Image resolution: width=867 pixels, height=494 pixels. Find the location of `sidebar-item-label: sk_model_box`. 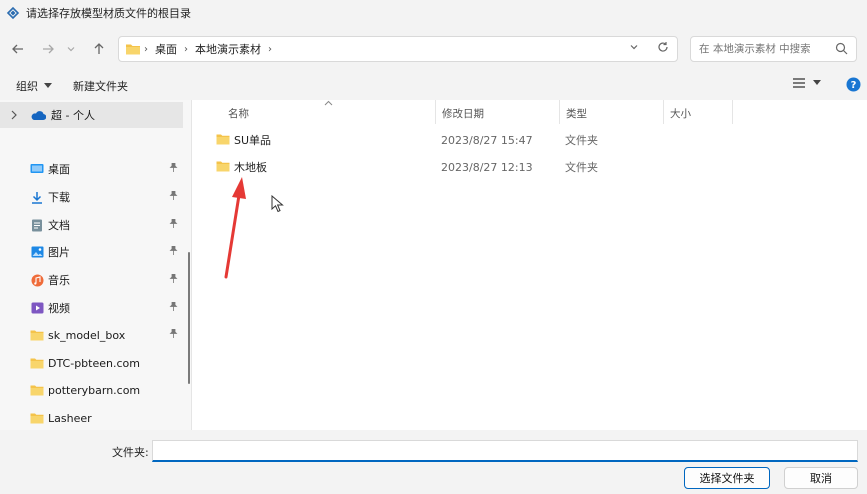

sidebar-item-label: sk_model_box is located at coordinates (87, 335).